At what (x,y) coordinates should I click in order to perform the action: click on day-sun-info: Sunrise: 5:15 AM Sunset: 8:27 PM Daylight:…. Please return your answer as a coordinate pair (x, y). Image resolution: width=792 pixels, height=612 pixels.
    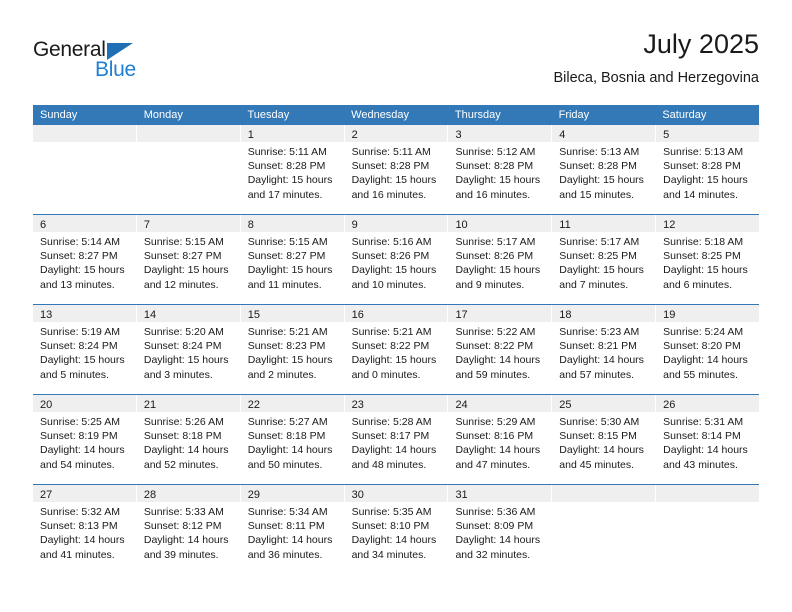
    Looking at the image, I should click on (292, 262).